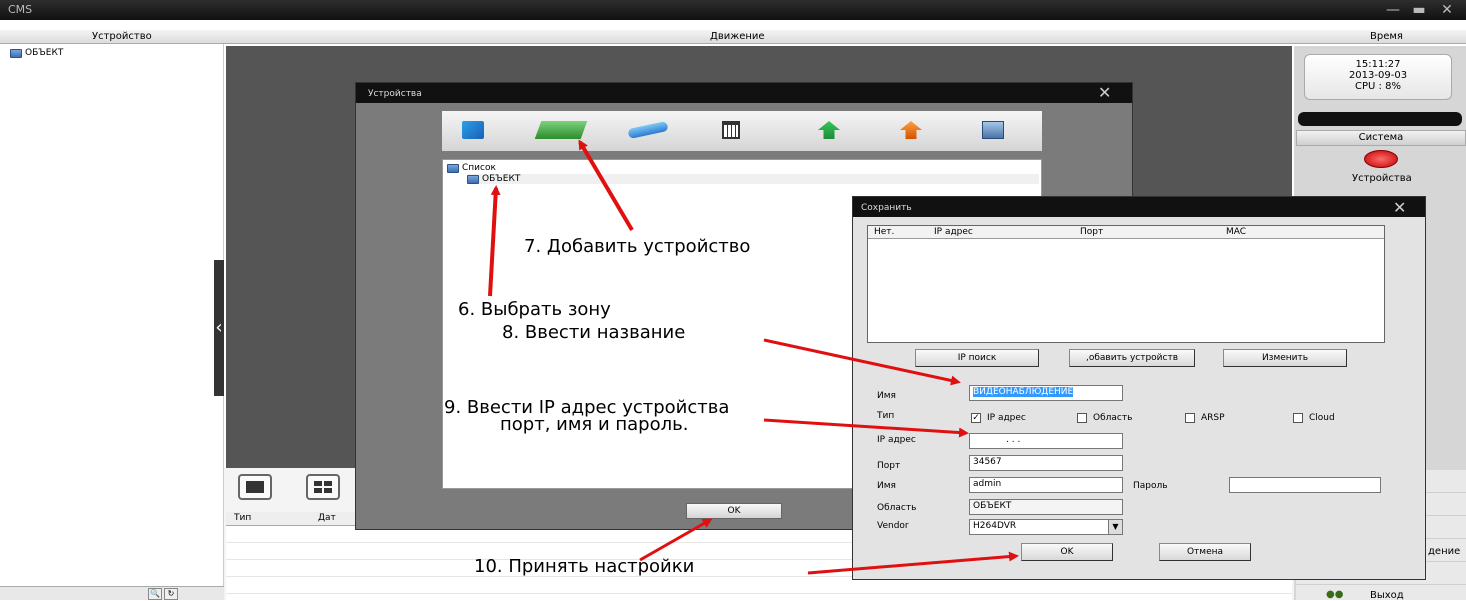 This screenshot has width=1466, height=601. What do you see at coordinates (866, 428) in the screenshot?
I see `arrow-step9` at bounding box center [866, 428].